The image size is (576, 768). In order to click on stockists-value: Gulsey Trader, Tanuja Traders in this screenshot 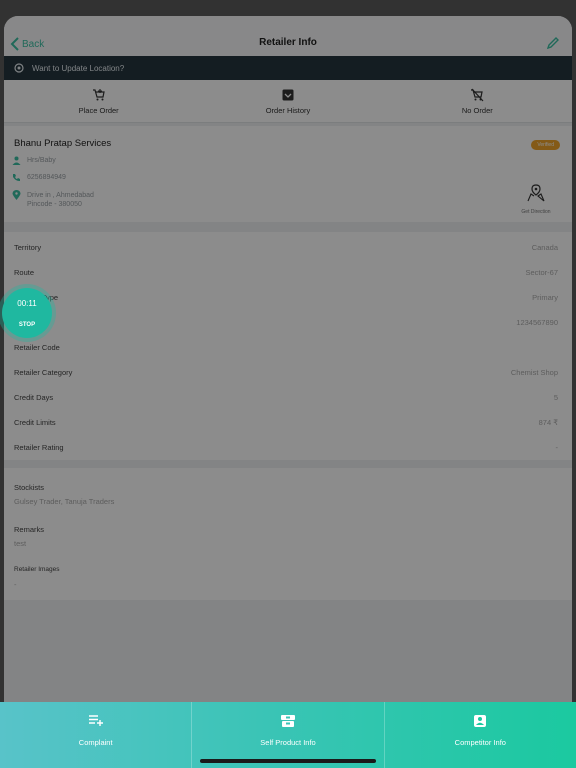, I will do `click(64, 501)`.